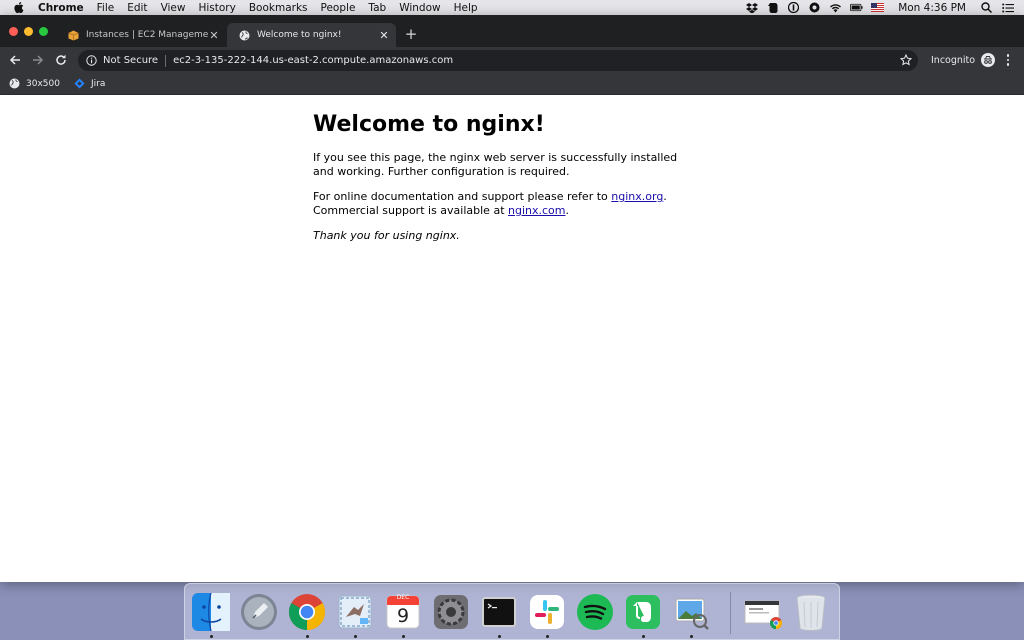  What do you see at coordinates (19, 7) in the screenshot?
I see `apple-icon` at bounding box center [19, 7].